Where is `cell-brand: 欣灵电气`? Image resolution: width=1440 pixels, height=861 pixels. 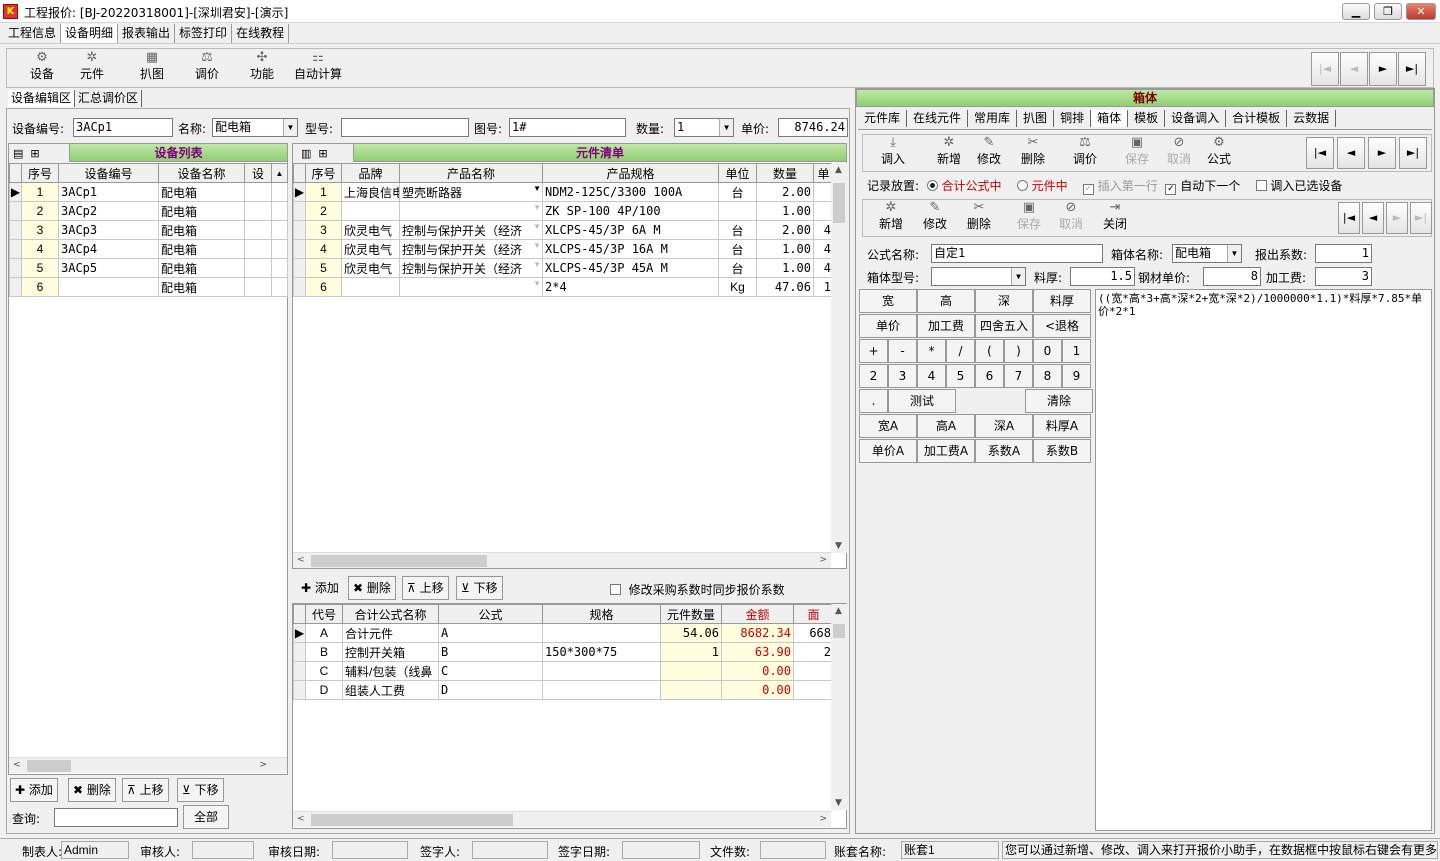
cell-brand: 欣灵电气 is located at coordinates (370, 249).